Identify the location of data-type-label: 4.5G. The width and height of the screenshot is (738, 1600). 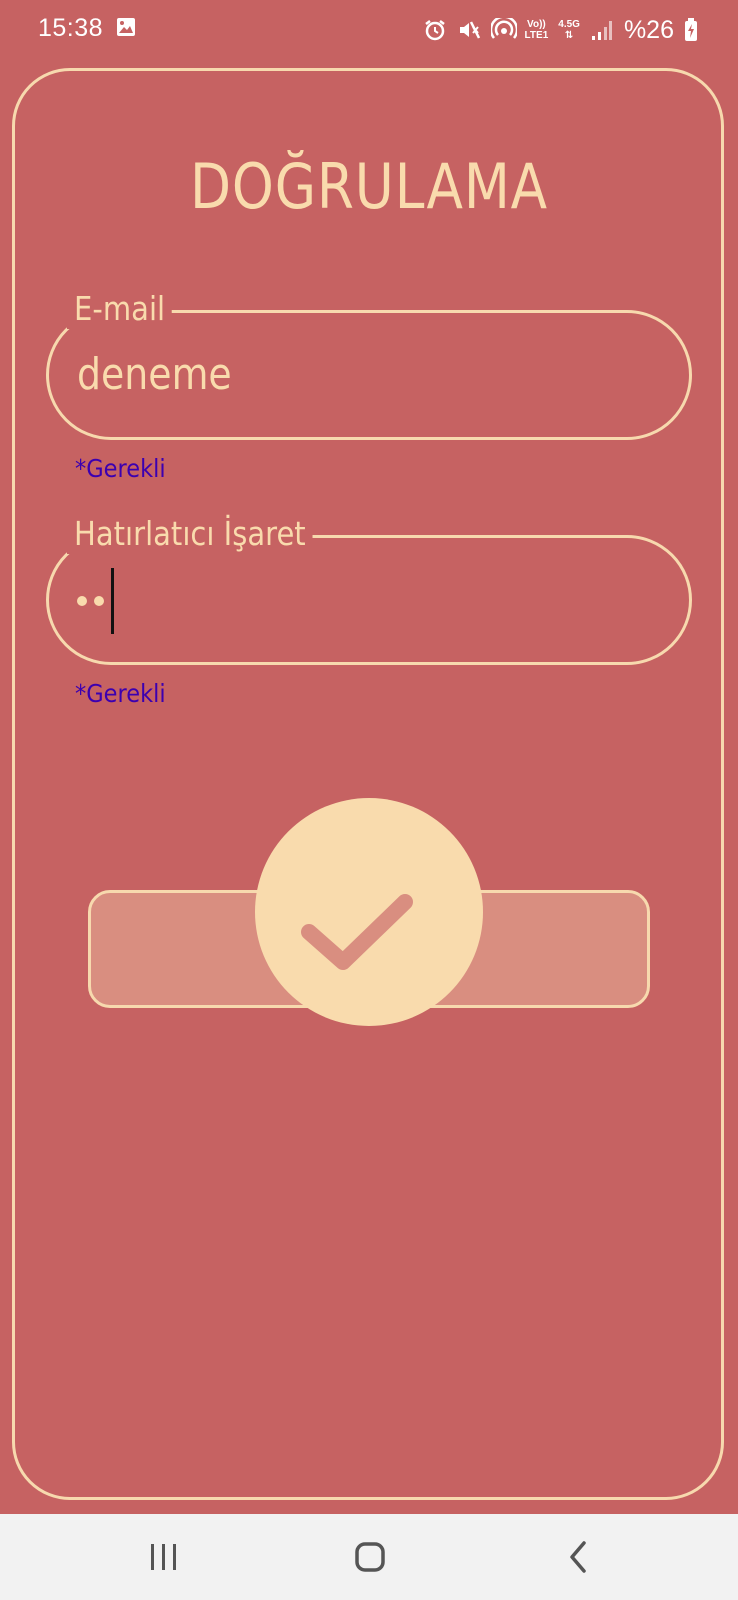
(569, 24).